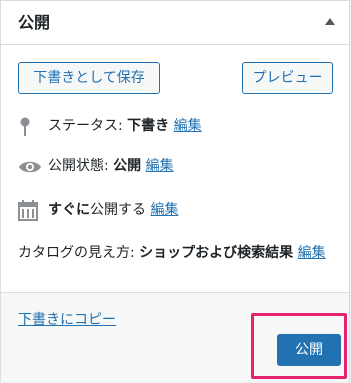 The height and width of the screenshot is (383, 351). Describe the element at coordinates (330, 21) in the screenshot. I see `collapse-arrow-icon` at that location.